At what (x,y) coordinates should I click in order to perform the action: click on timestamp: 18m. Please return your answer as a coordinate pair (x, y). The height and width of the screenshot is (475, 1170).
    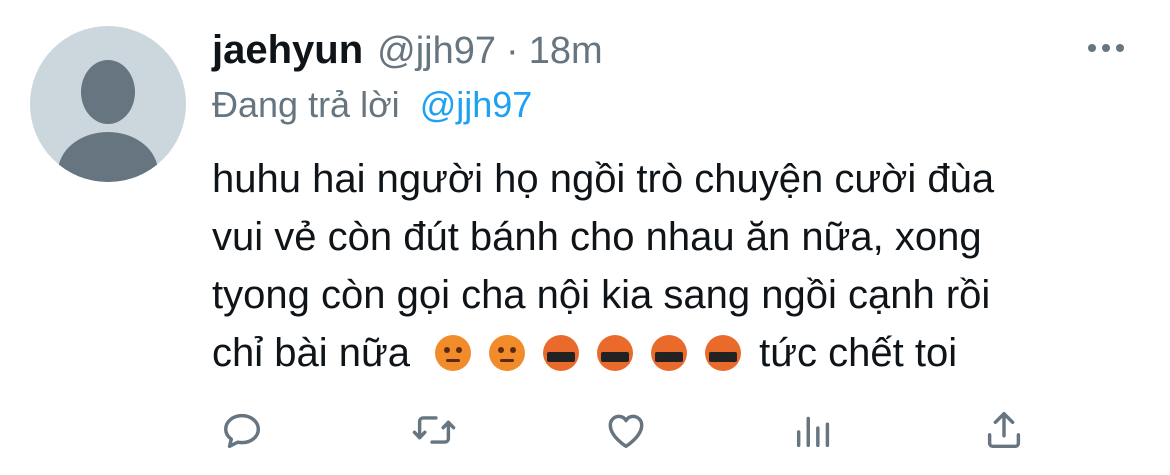
    Looking at the image, I should click on (566, 51).